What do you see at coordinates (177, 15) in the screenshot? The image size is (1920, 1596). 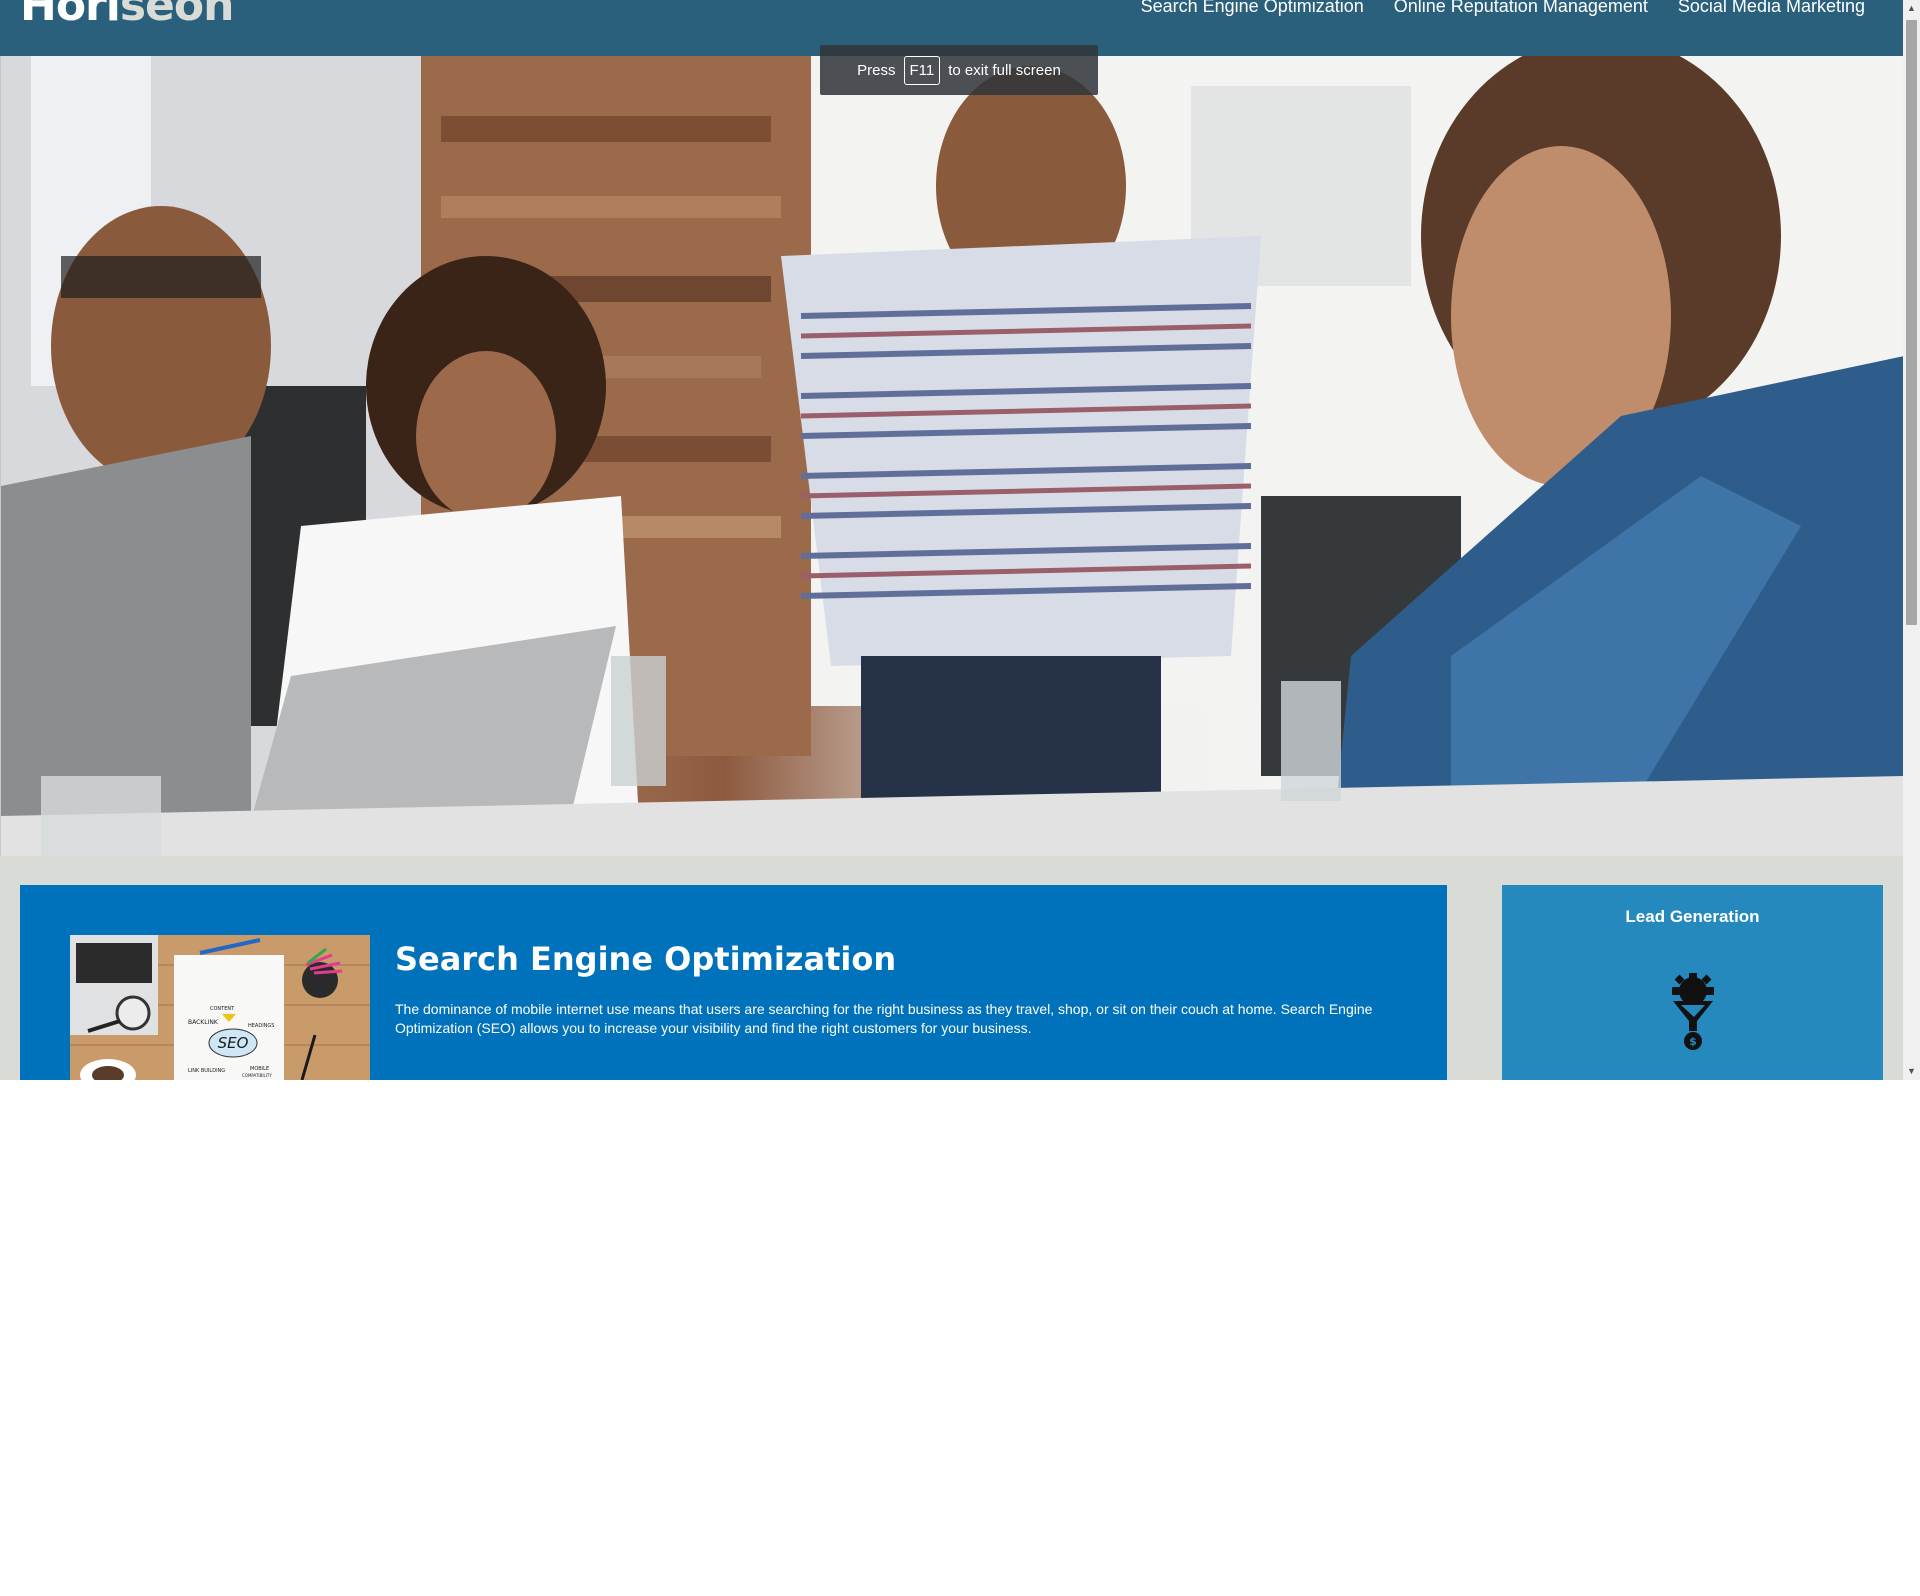 I see `logo-part-2: seon` at bounding box center [177, 15].